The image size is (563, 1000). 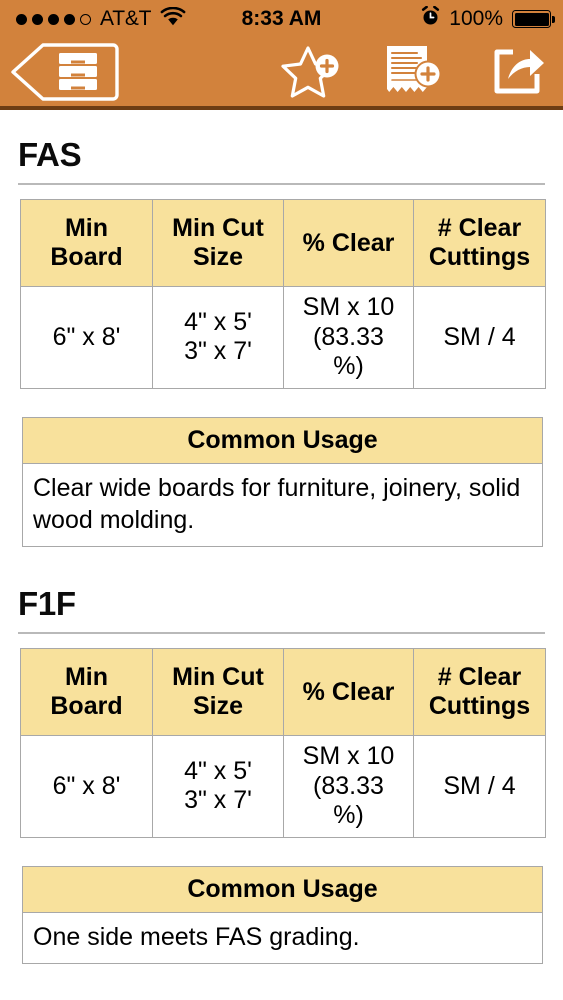 What do you see at coordinates (281, 19) in the screenshot?
I see `status-bar: AT&T 8:33 AM 100%` at bounding box center [281, 19].